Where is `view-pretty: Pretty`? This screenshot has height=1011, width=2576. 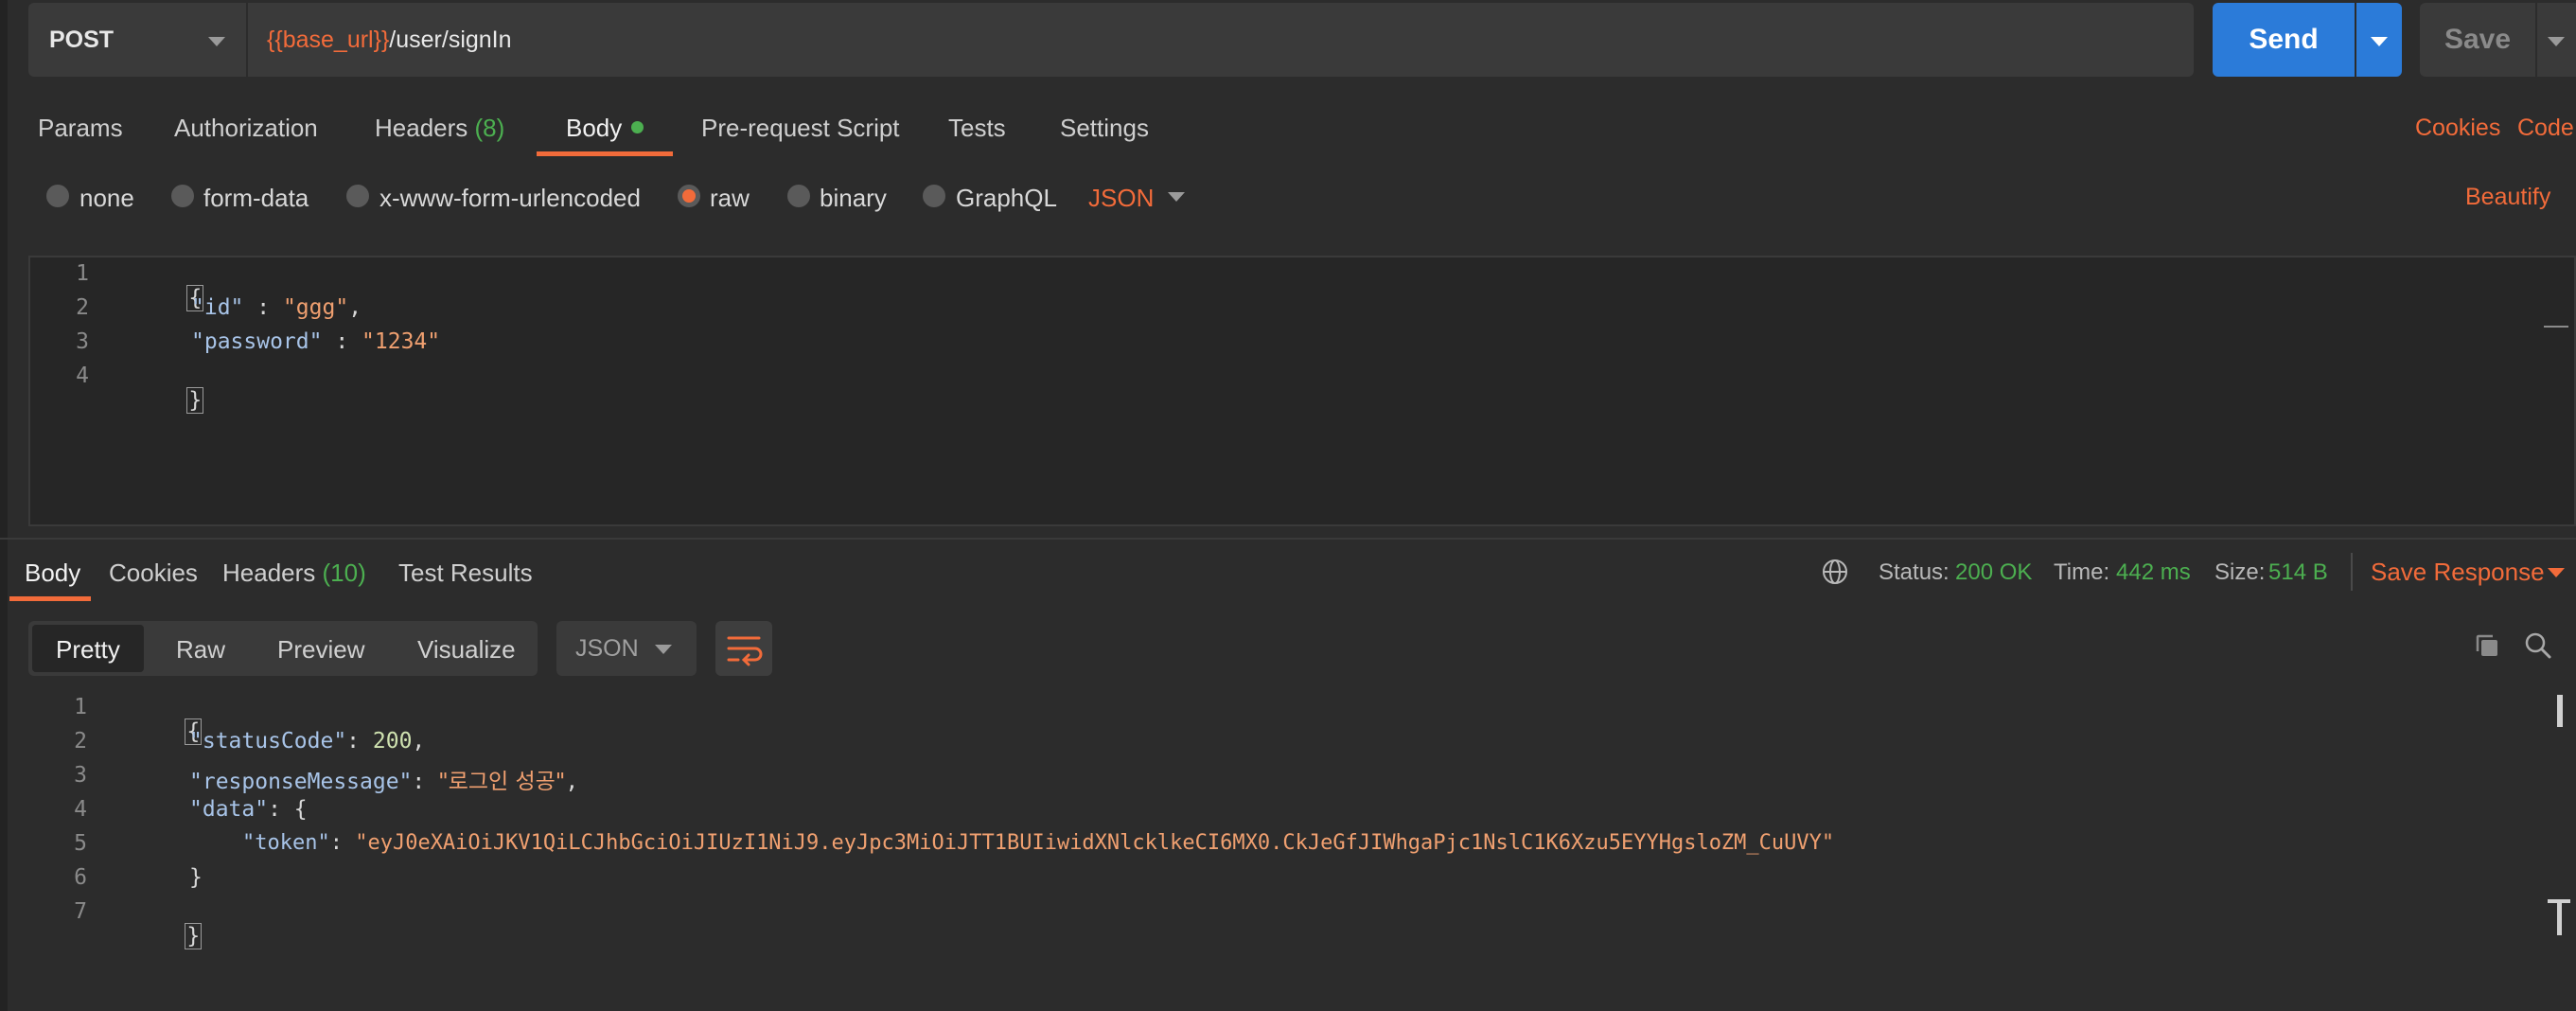 view-pretty: Pretty is located at coordinates (88, 650).